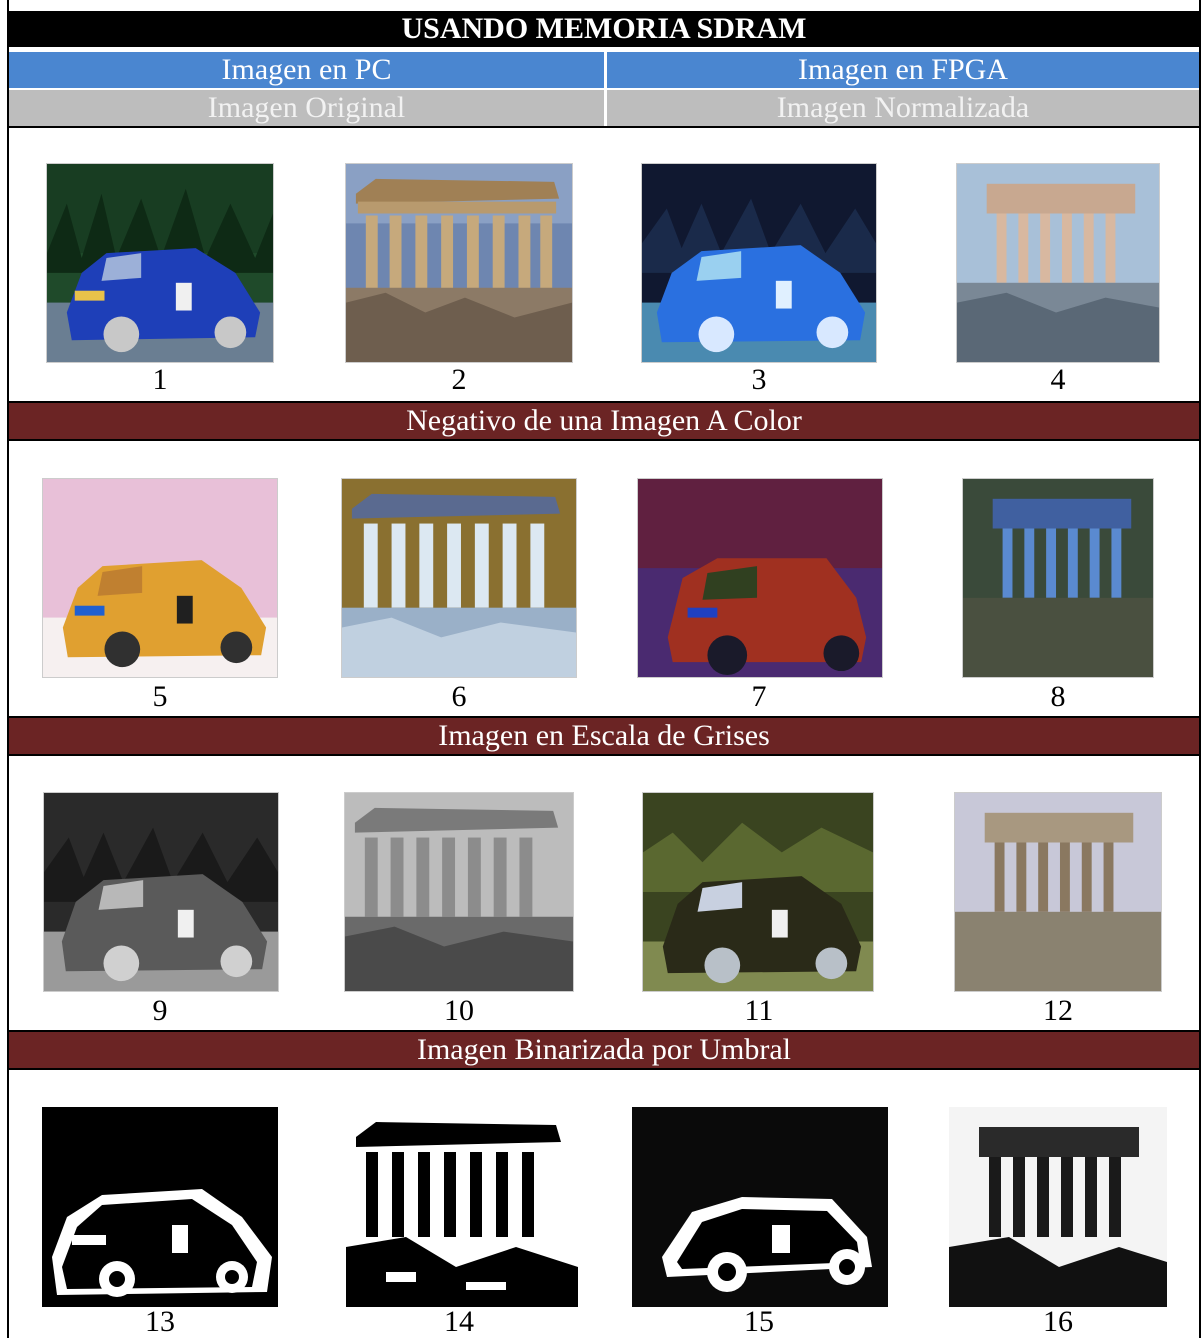 The height and width of the screenshot is (1339, 1201). What do you see at coordinates (459, 1321) in the screenshot?
I see `image-number: 14` at bounding box center [459, 1321].